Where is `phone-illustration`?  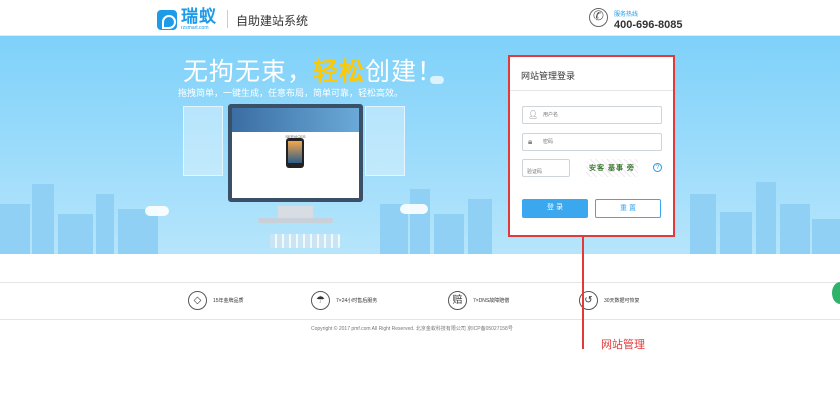
phone-illustration is located at coordinates (295, 153).